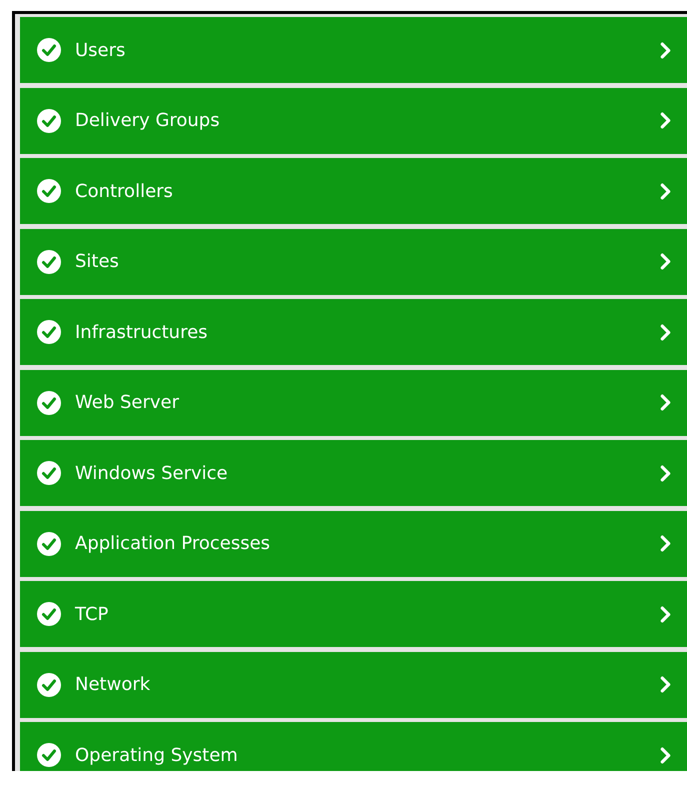 This screenshot has height=785, width=687. What do you see at coordinates (353, 746) in the screenshot?
I see `status-row: Operating System` at bounding box center [353, 746].